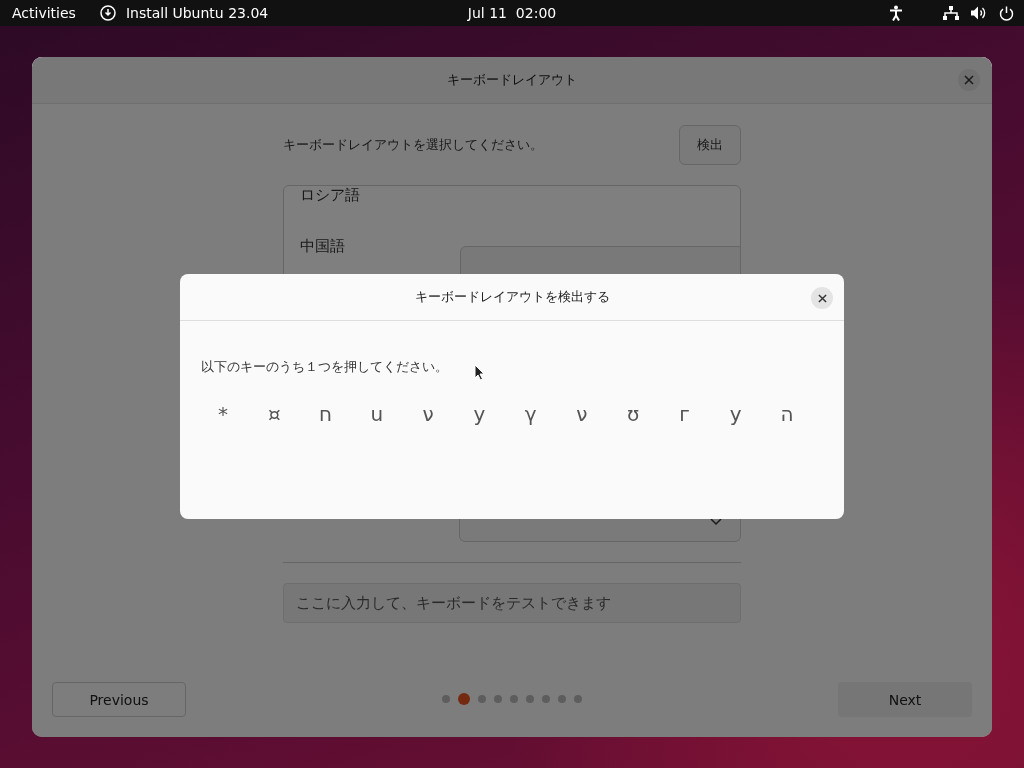 The image size is (1024, 768). Describe the element at coordinates (684, 414) in the screenshot. I see `key-symbol: г` at that location.